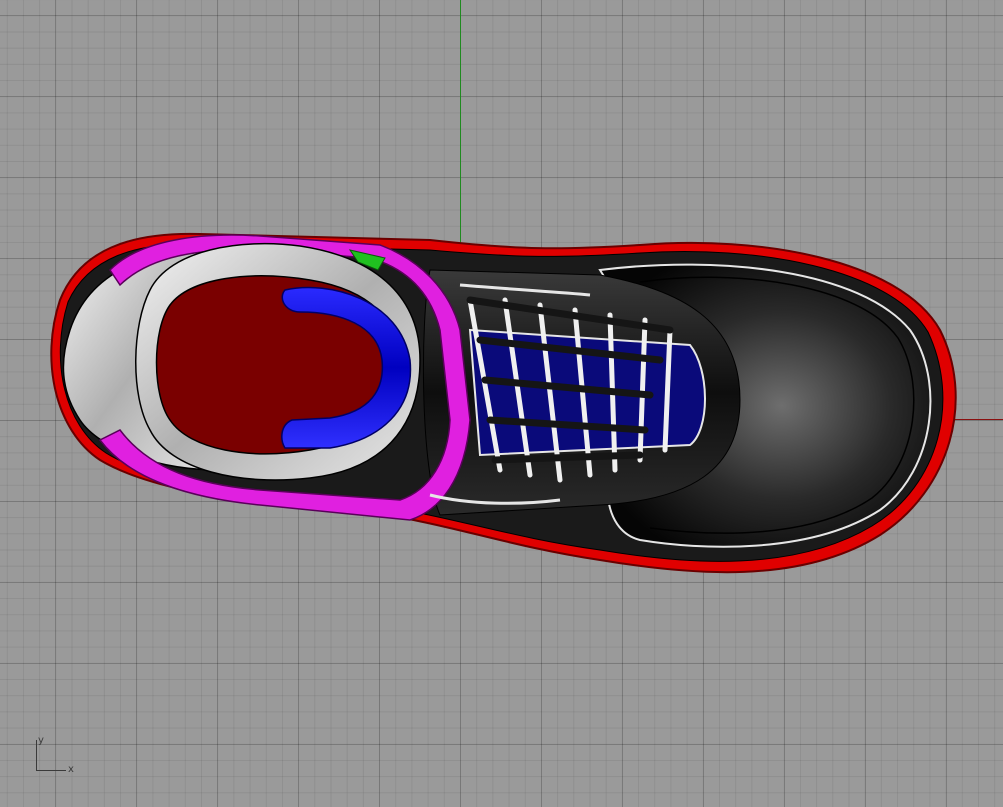 The height and width of the screenshot is (807, 1003). Describe the element at coordinates (71, 769) in the screenshot. I see `x-axis-label: x` at that location.